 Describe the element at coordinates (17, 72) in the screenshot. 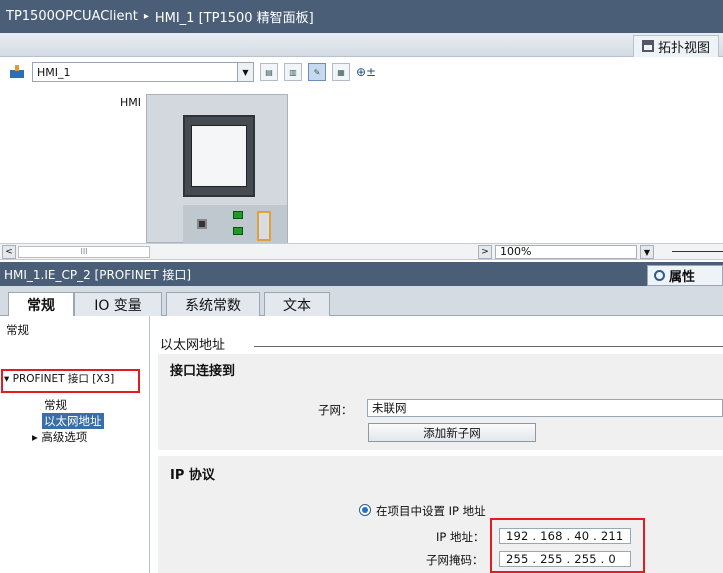

I see `device-icon` at that location.